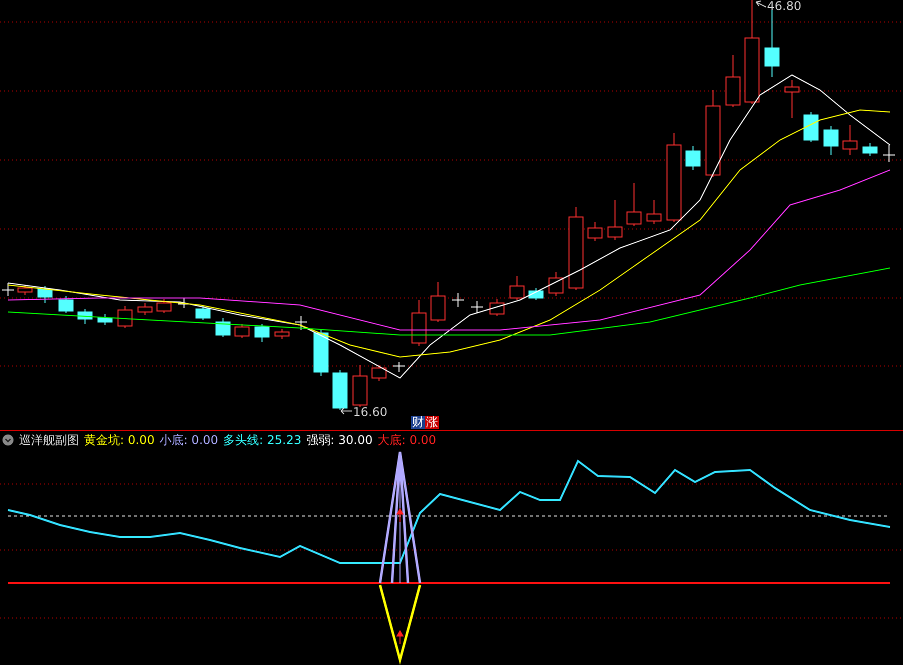 This screenshot has height=665, width=903. What do you see at coordinates (418, 422) in the screenshot?
I see `news-tag: 财` at bounding box center [418, 422].